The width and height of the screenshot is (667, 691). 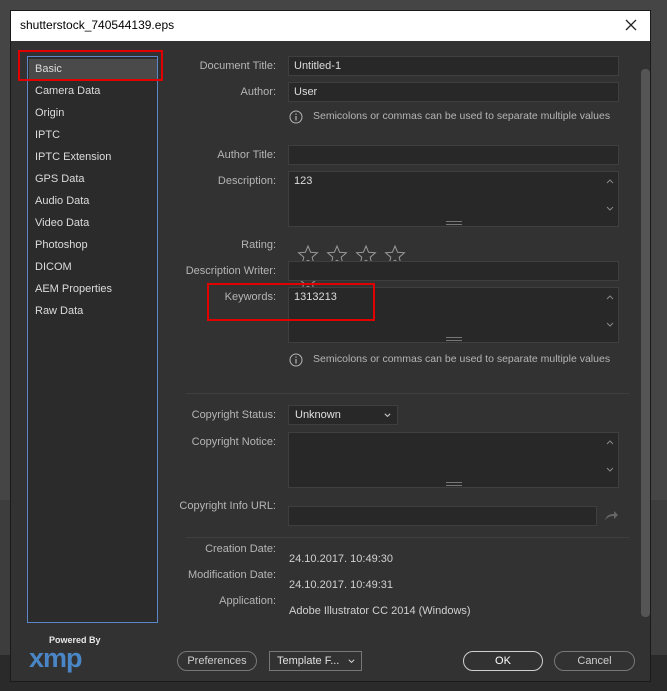 What do you see at coordinates (93, 113) in the screenshot?
I see `sidebar-item-origin: Origin` at bounding box center [93, 113].